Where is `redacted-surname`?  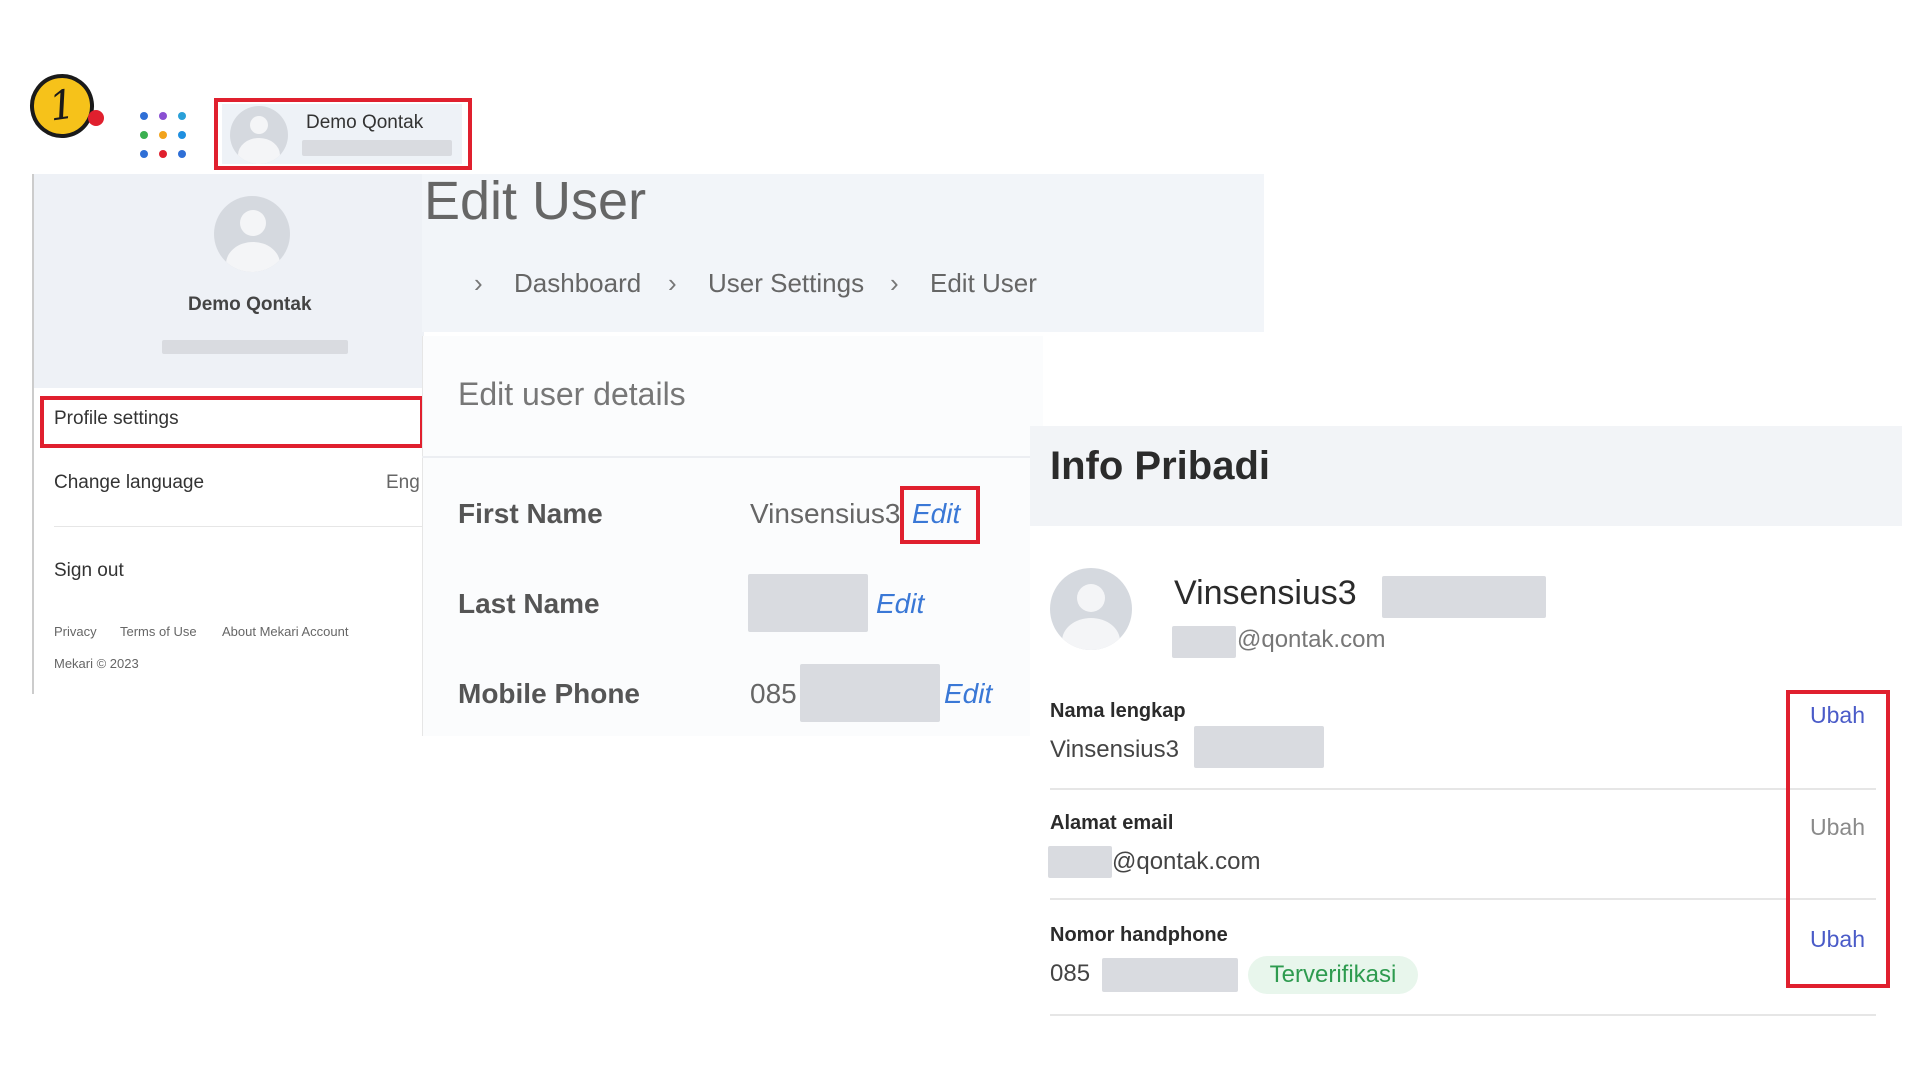 redacted-surname is located at coordinates (1464, 597).